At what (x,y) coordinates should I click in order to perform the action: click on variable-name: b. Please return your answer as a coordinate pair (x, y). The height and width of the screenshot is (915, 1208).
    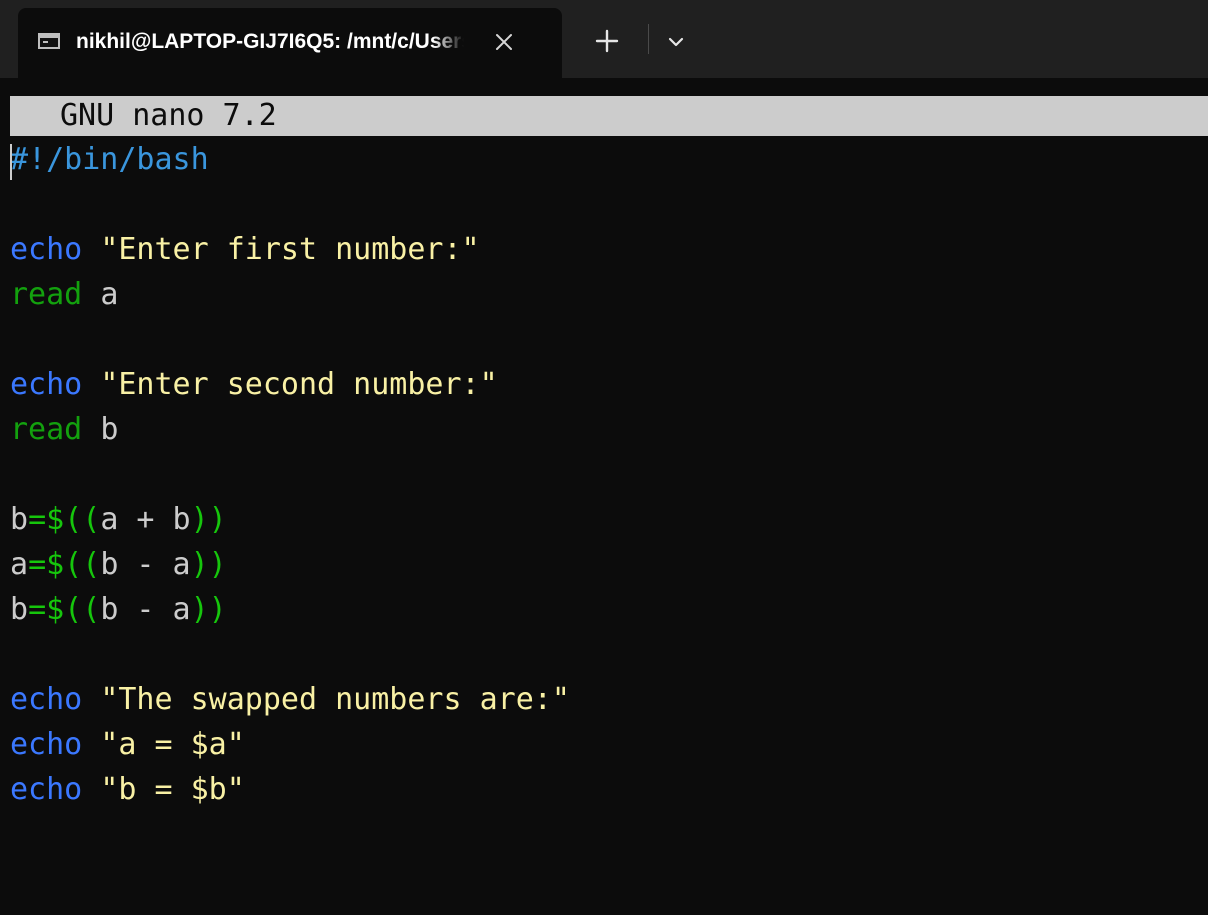
    Looking at the image, I should click on (109, 429).